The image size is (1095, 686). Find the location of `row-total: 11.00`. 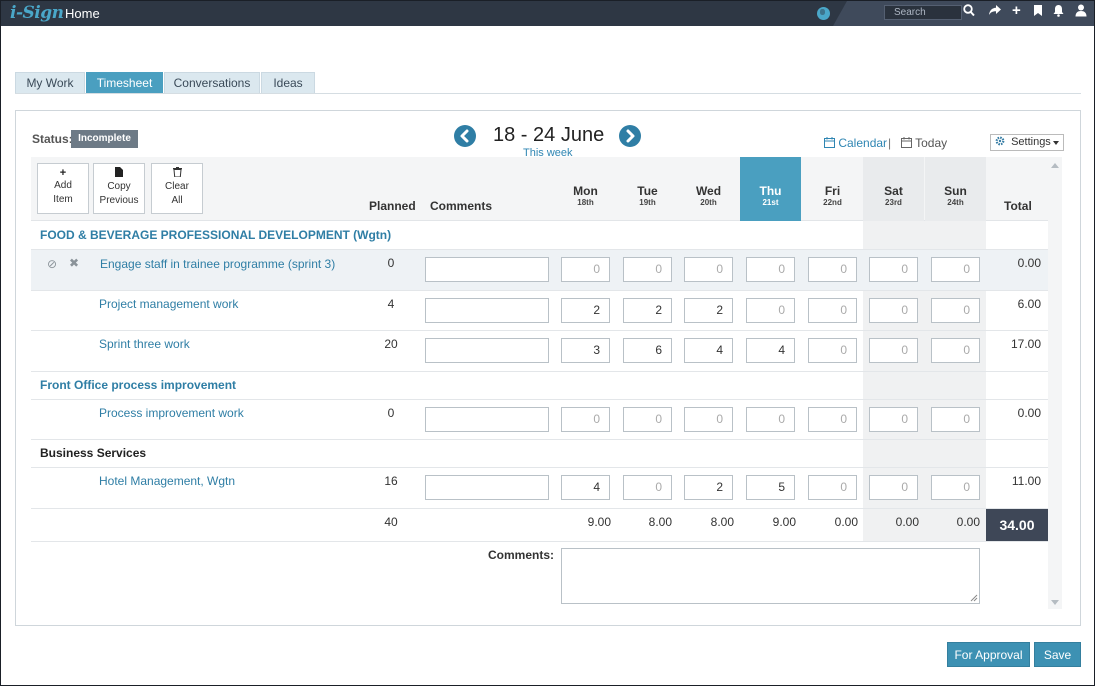

row-total: 11.00 is located at coordinates (1026, 481).